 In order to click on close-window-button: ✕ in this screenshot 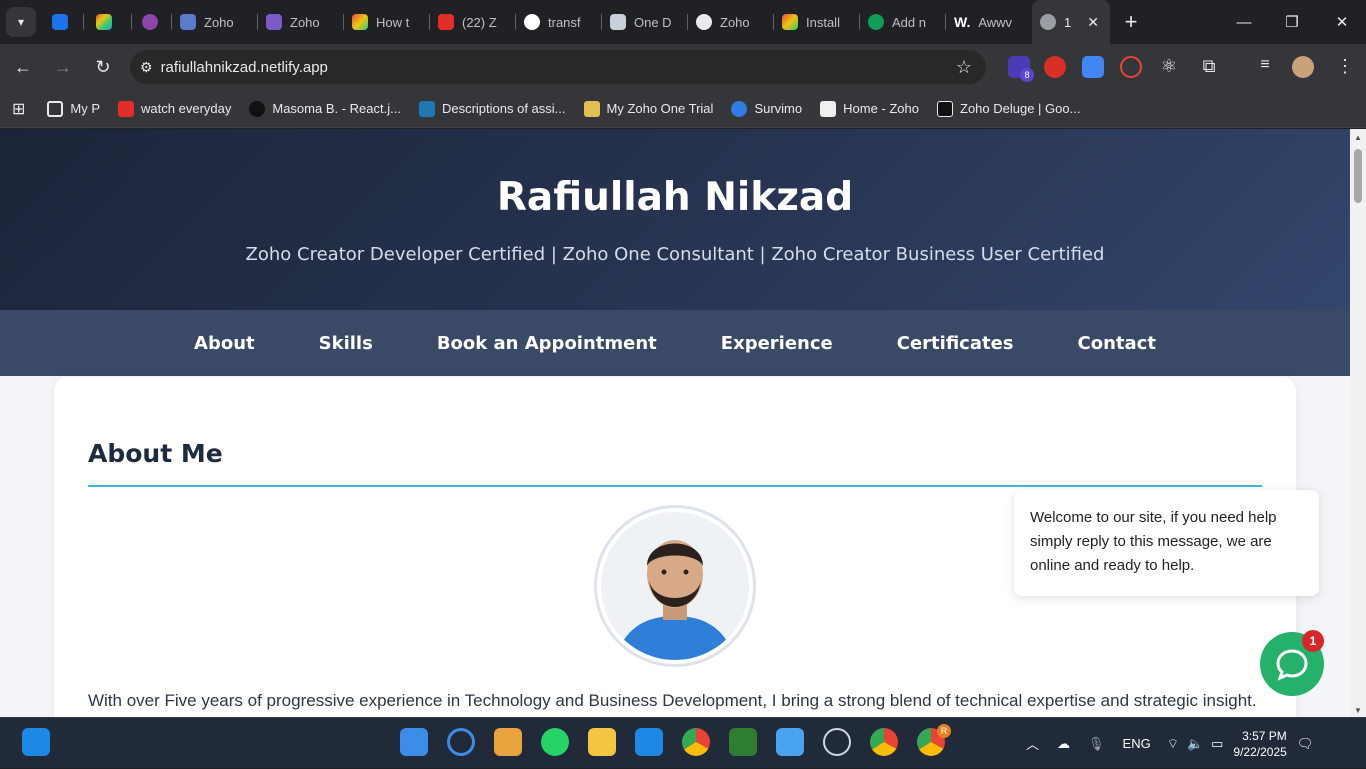, I will do `click(1342, 22)`.